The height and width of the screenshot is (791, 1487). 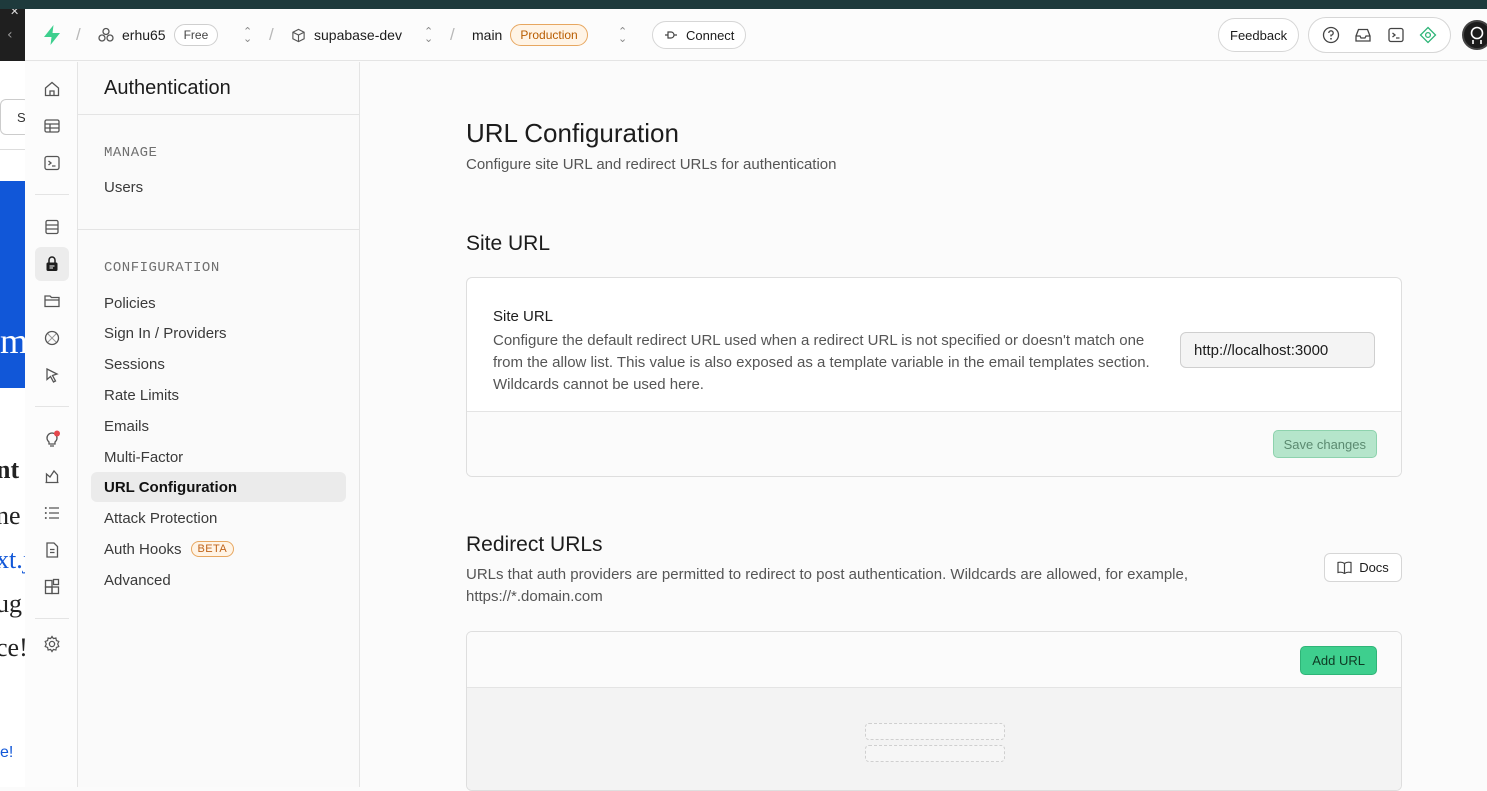 I want to click on feedback-label: Feedback, so click(x=1259, y=35).